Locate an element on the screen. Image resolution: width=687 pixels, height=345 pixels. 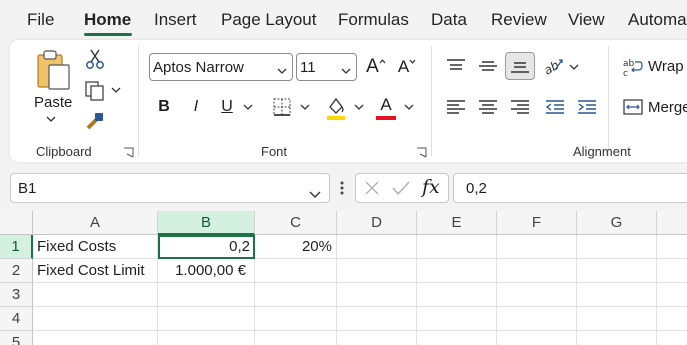
formula-input: 0,2 is located at coordinates (570, 188).